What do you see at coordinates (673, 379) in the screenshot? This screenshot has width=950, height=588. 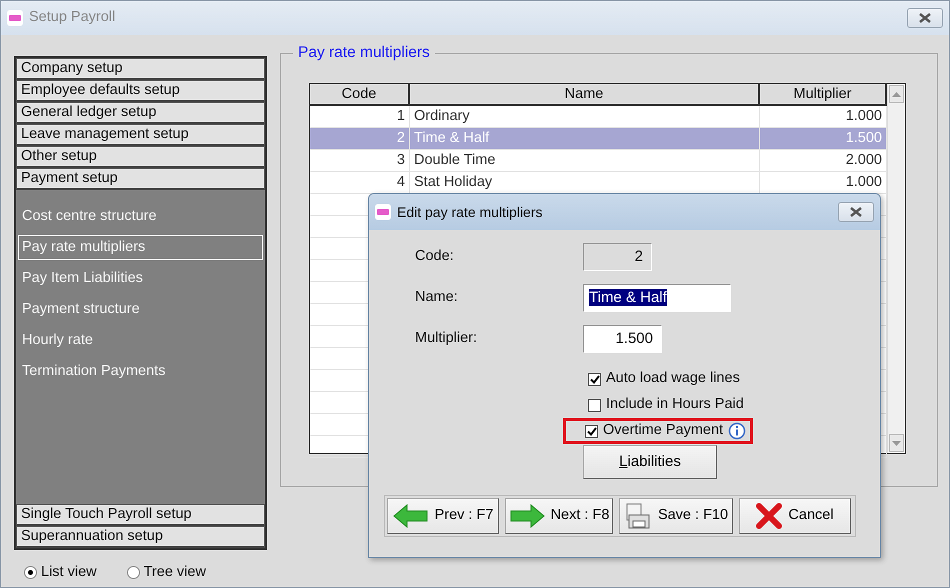 I see `checkbox-label: Auto load wage lines` at bounding box center [673, 379].